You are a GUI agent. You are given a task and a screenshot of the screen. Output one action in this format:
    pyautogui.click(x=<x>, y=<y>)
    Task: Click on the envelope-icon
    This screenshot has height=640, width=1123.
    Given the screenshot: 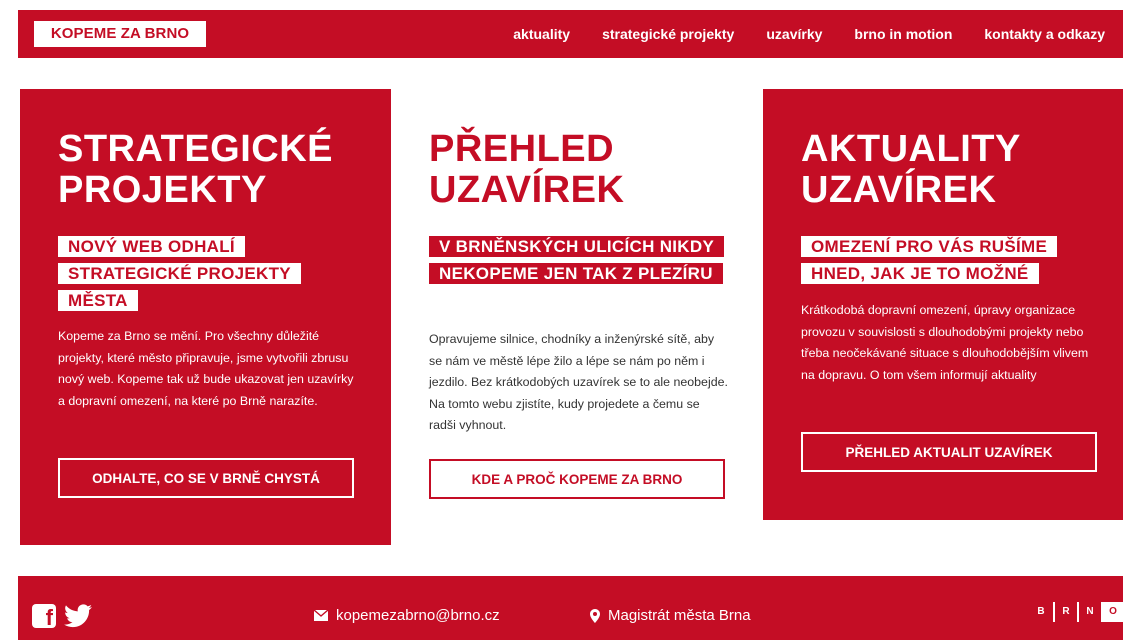 What is the action you would take?
    pyautogui.click(x=321, y=615)
    